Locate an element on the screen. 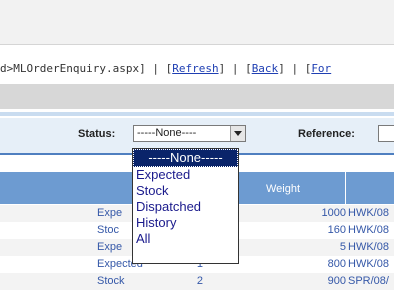 The width and height of the screenshot is (394, 308). status-select-value: -----None---- is located at coordinates (167, 133).